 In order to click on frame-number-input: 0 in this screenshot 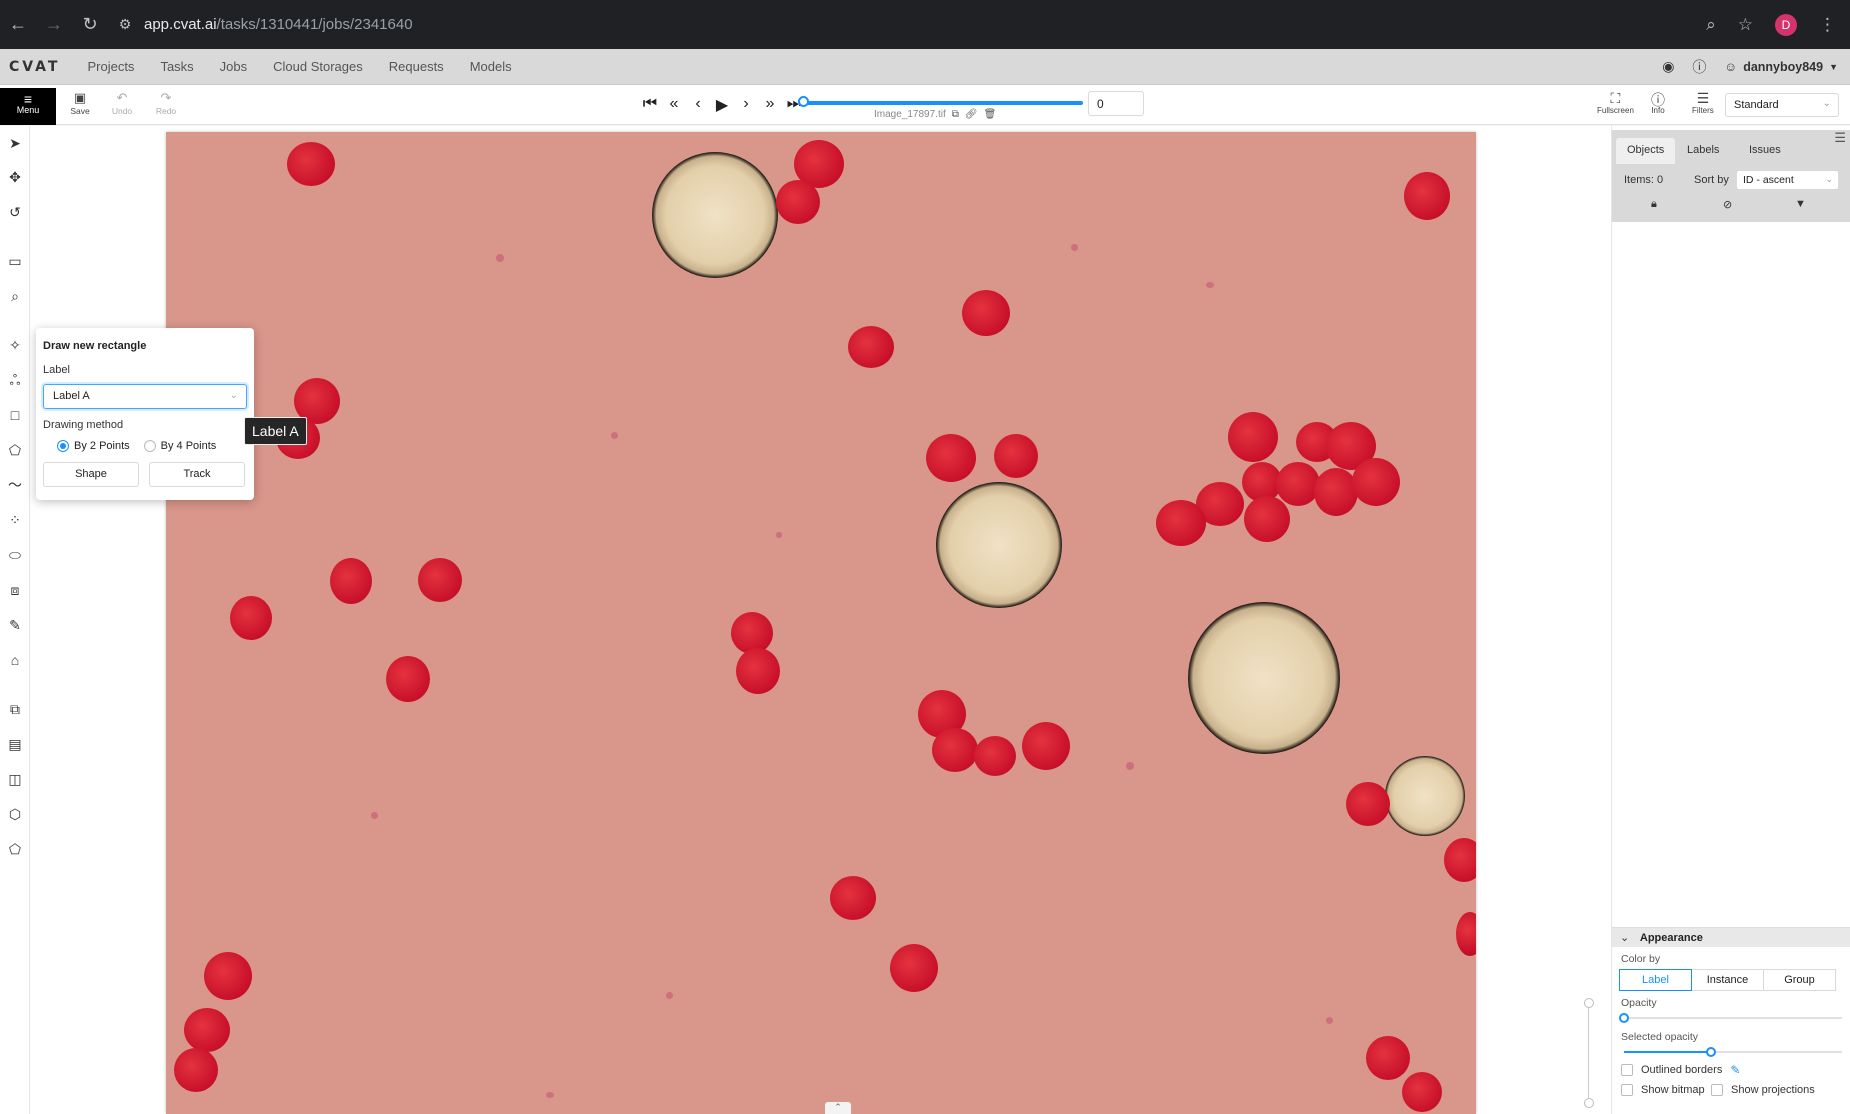, I will do `click(1116, 103)`.